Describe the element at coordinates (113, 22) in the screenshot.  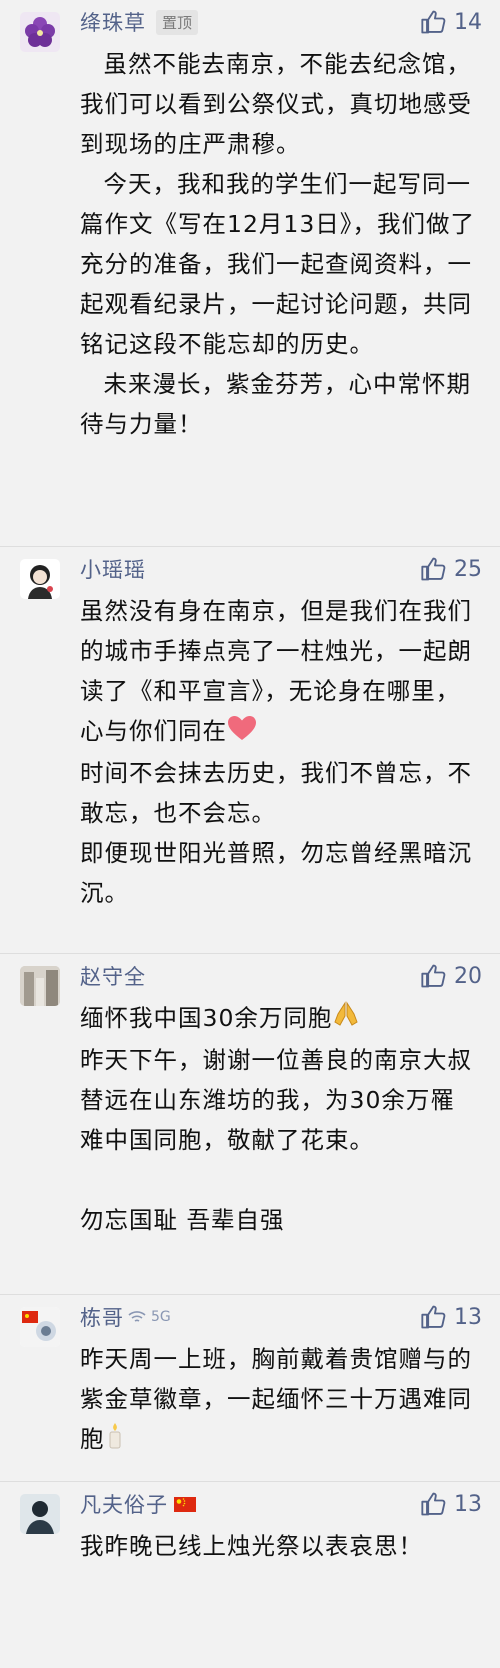
I see `commenter-name: 绛珠草` at that location.